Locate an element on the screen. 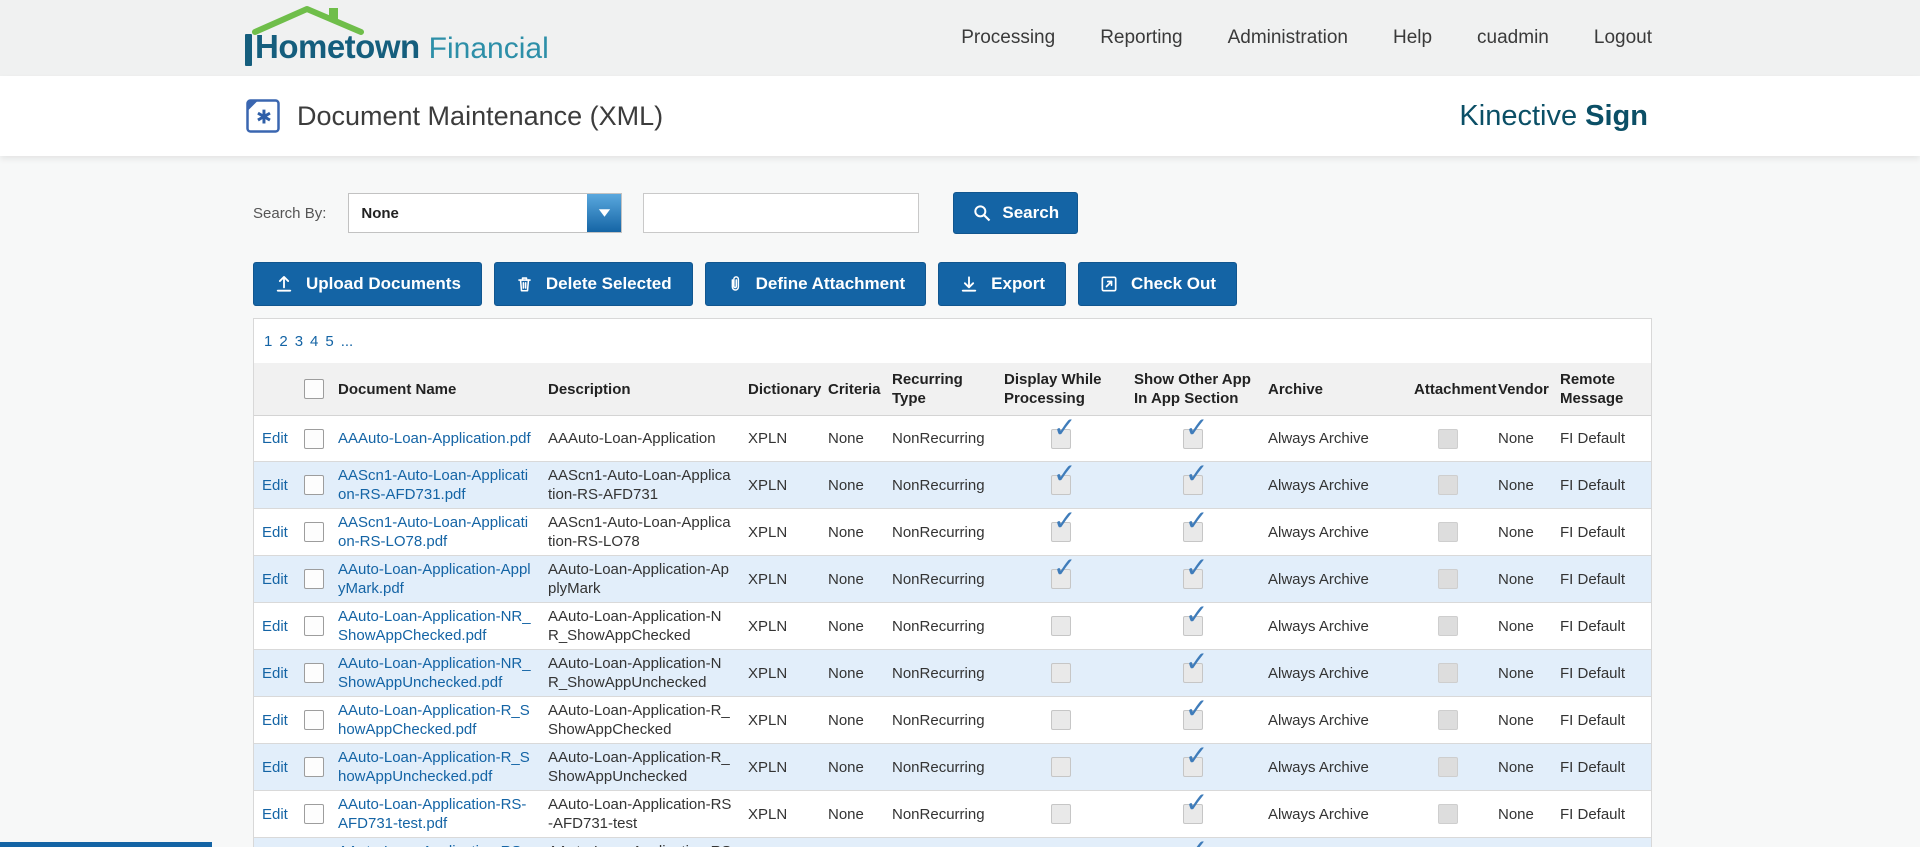 The image size is (1920, 847). nav-item-administration: Administration is located at coordinates (1288, 38).